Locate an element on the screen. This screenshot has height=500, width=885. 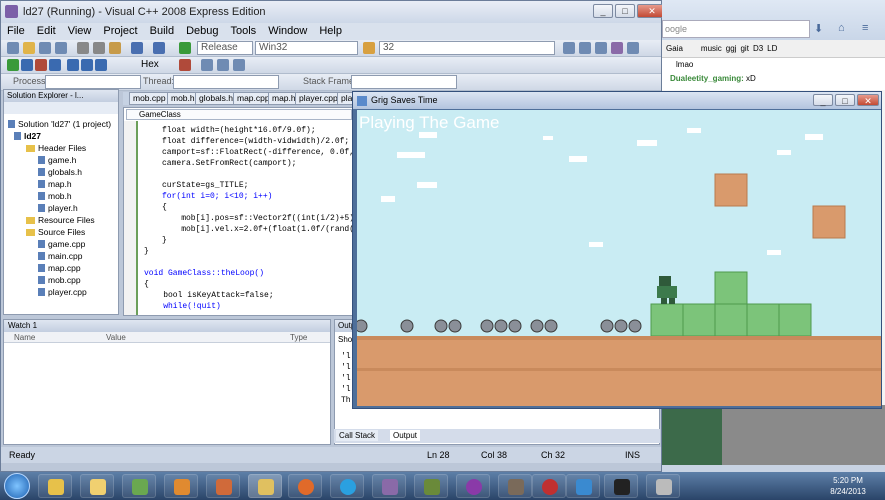
tree-player-cpp: player.cpp is located at coordinates (62, 292).